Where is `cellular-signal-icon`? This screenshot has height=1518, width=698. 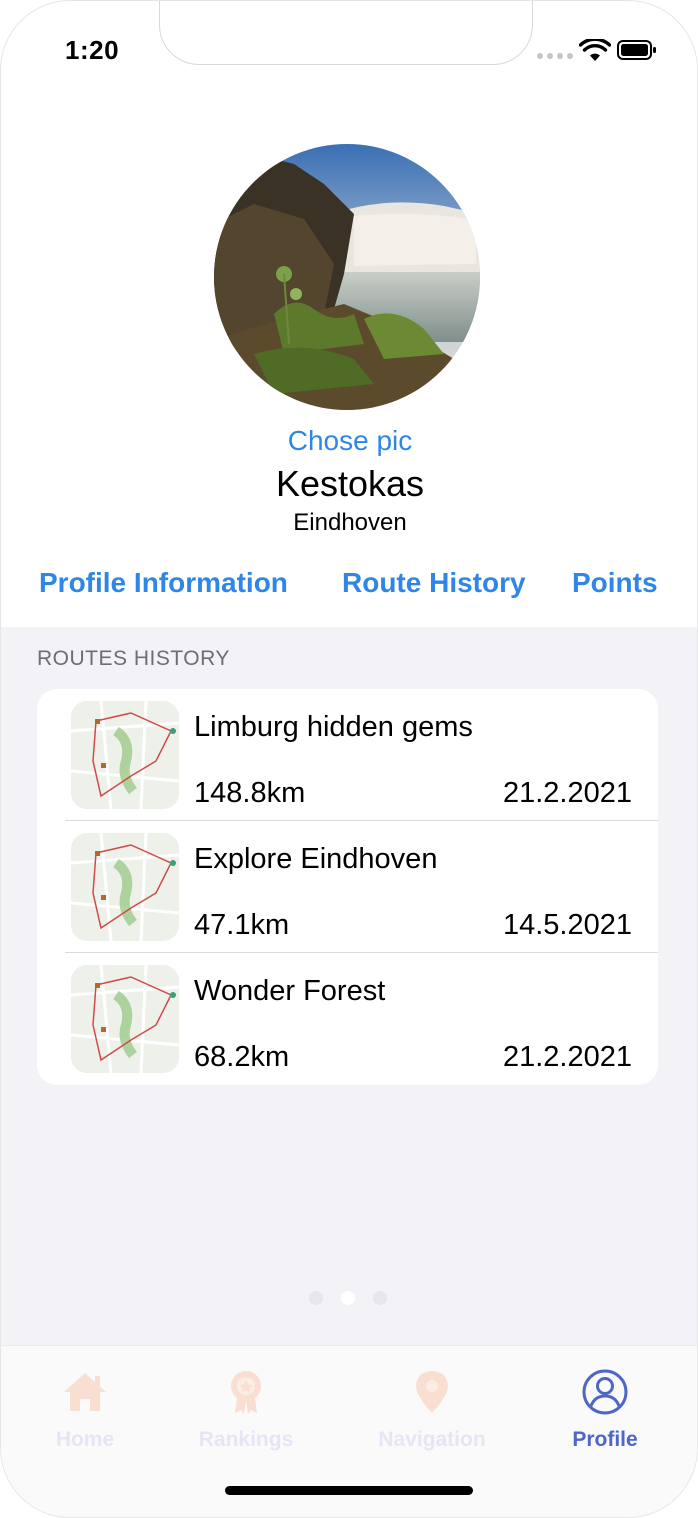
cellular-signal-icon is located at coordinates (555, 56).